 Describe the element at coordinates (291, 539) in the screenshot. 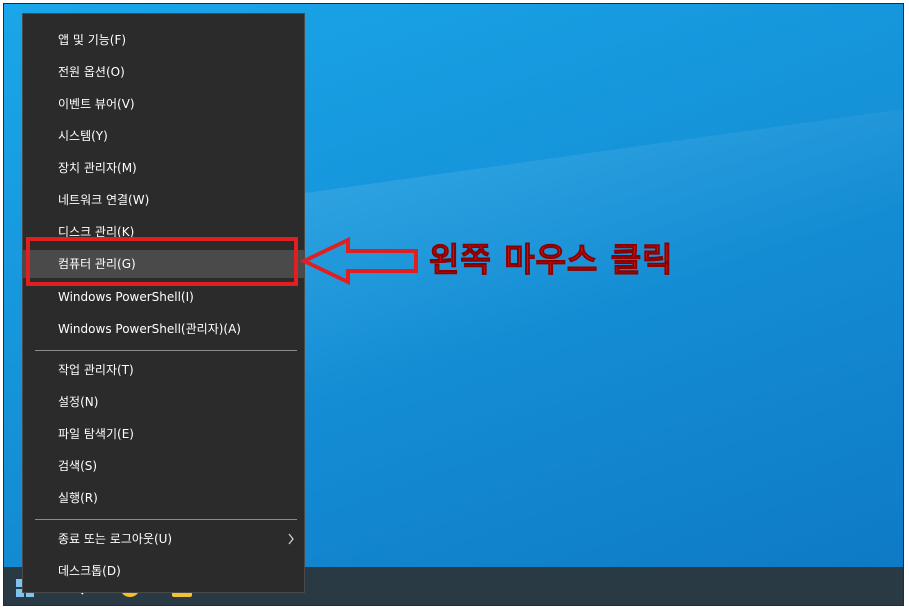

I see `chevron-right-icon` at that location.